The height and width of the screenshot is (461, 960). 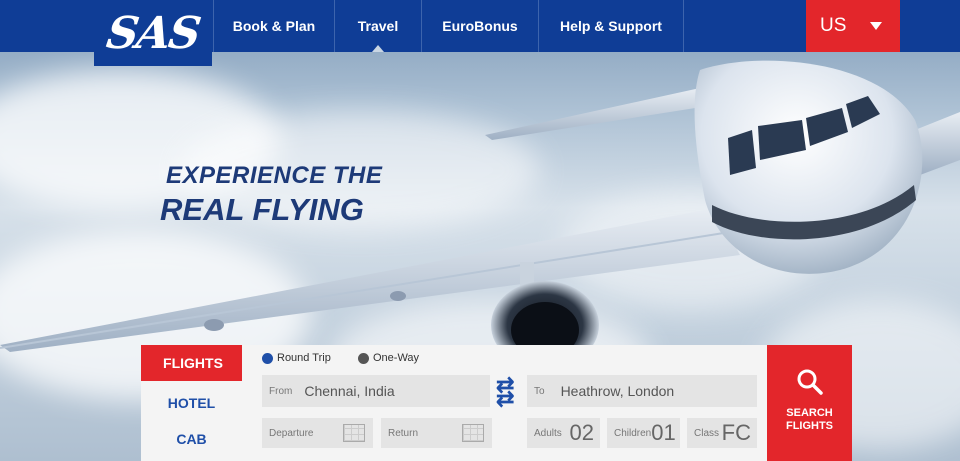 What do you see at coordinates (810, 382) in the screenshot?
I see `search-icon` at bounding box center [810, 382].